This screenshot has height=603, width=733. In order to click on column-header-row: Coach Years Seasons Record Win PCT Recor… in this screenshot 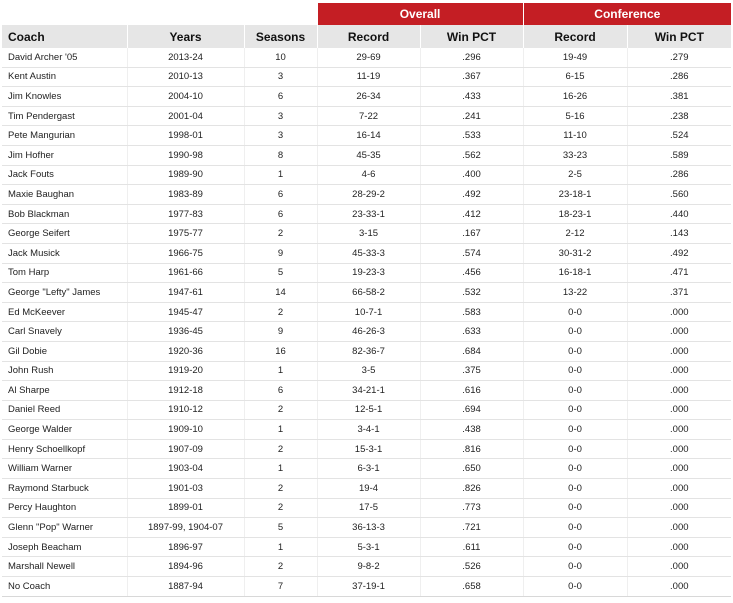, I will do `click(367, 36)`.